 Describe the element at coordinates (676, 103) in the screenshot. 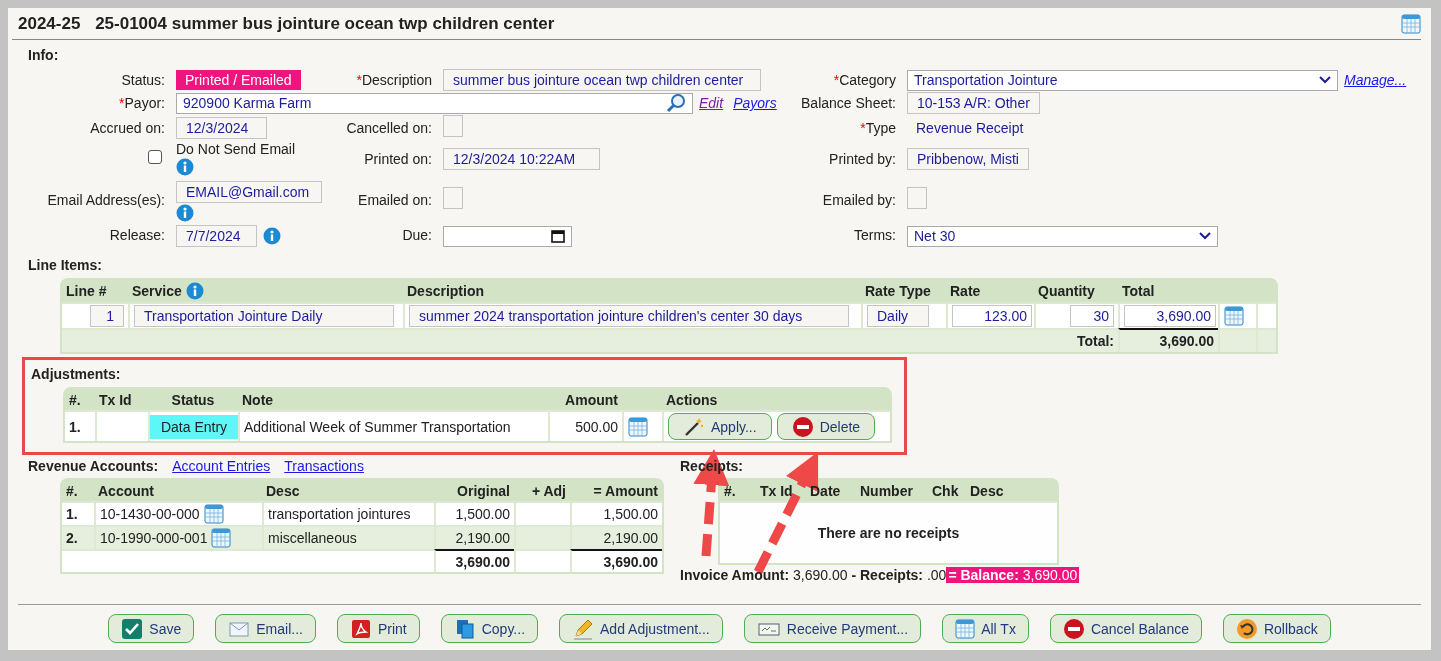

I see `search-icon` at that location.